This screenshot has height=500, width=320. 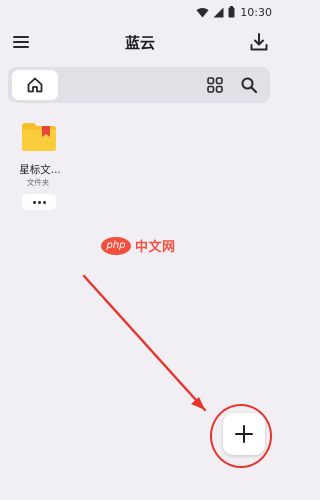 I want to click on grid-view-icon, so click(x=215, y=85).